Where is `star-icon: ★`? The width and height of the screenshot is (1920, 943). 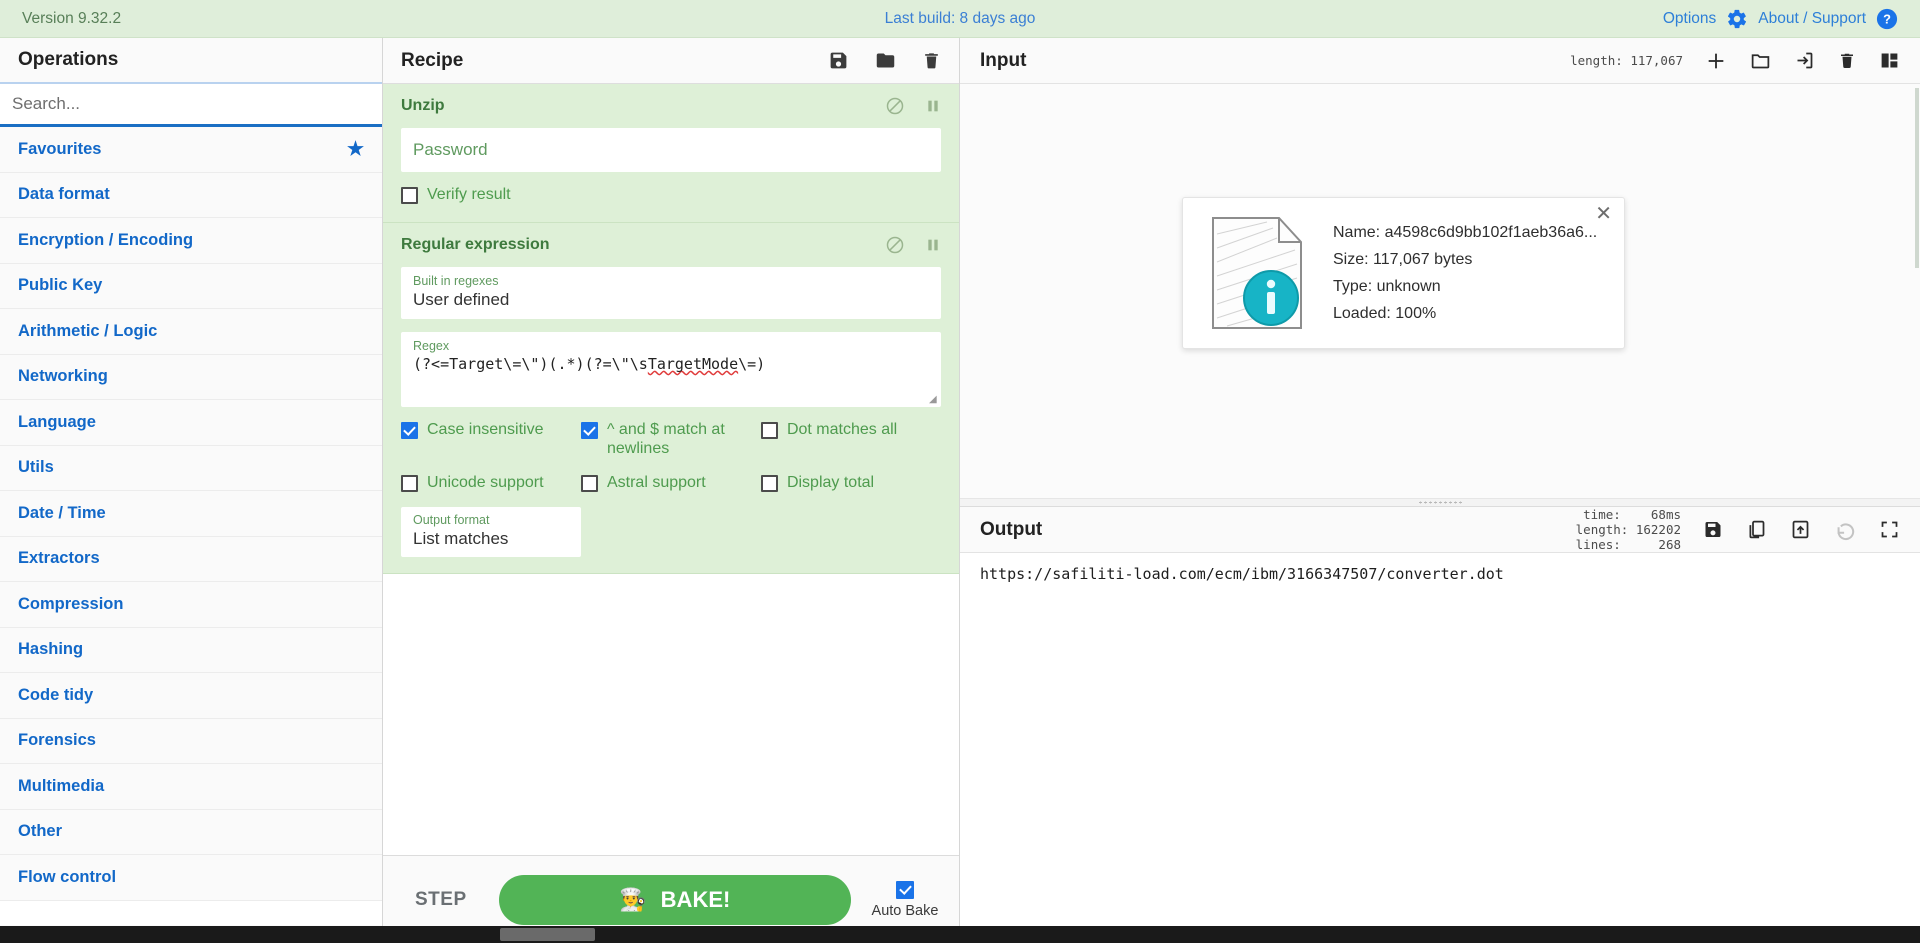
star-icon: ★ is located at coordinates (355, 149).